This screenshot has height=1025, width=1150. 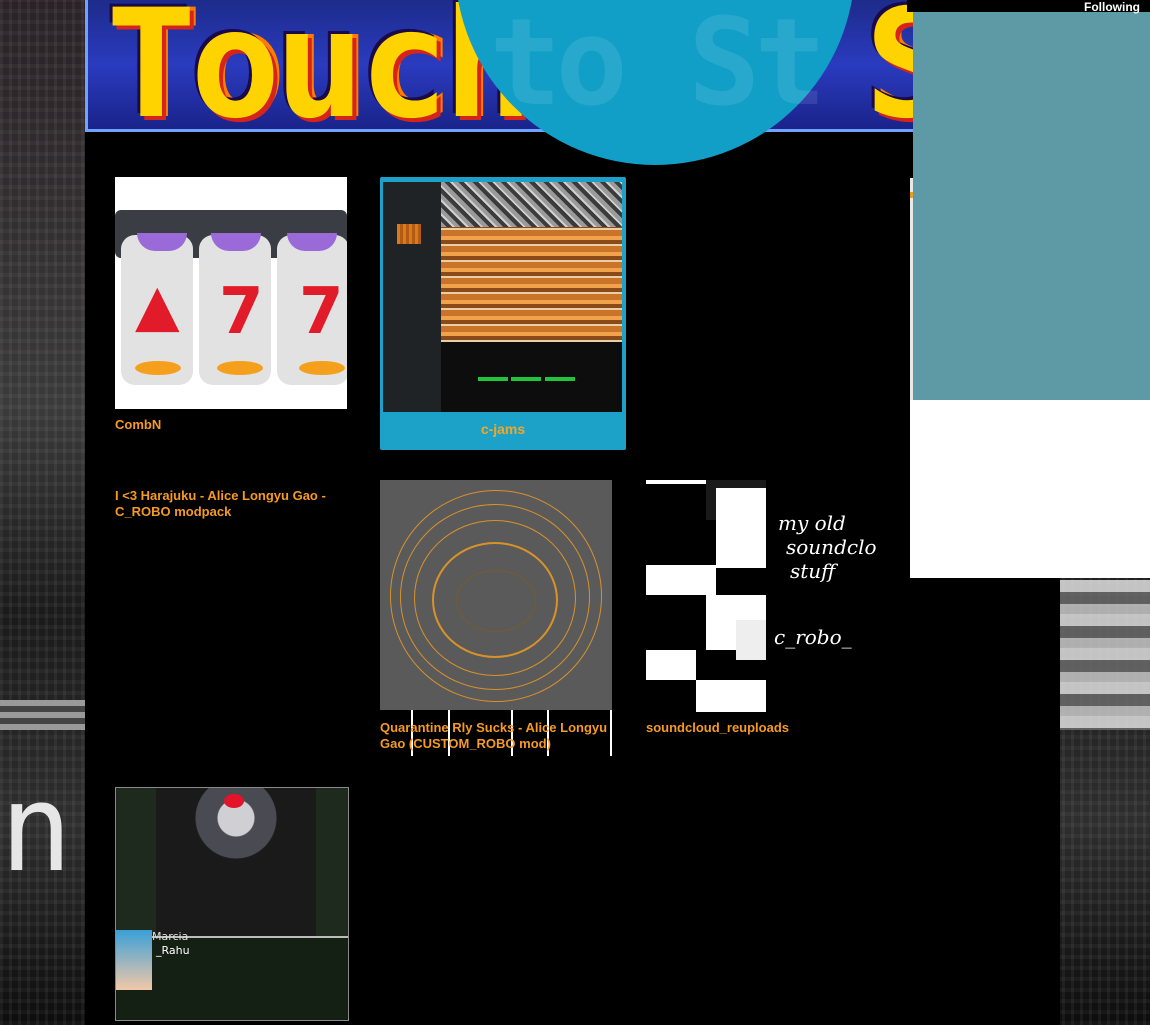 What do you see at coordinates (503, 429) in the screenshot?
I see `cjams-caption: c-jams` at bounding box center [503, 429].